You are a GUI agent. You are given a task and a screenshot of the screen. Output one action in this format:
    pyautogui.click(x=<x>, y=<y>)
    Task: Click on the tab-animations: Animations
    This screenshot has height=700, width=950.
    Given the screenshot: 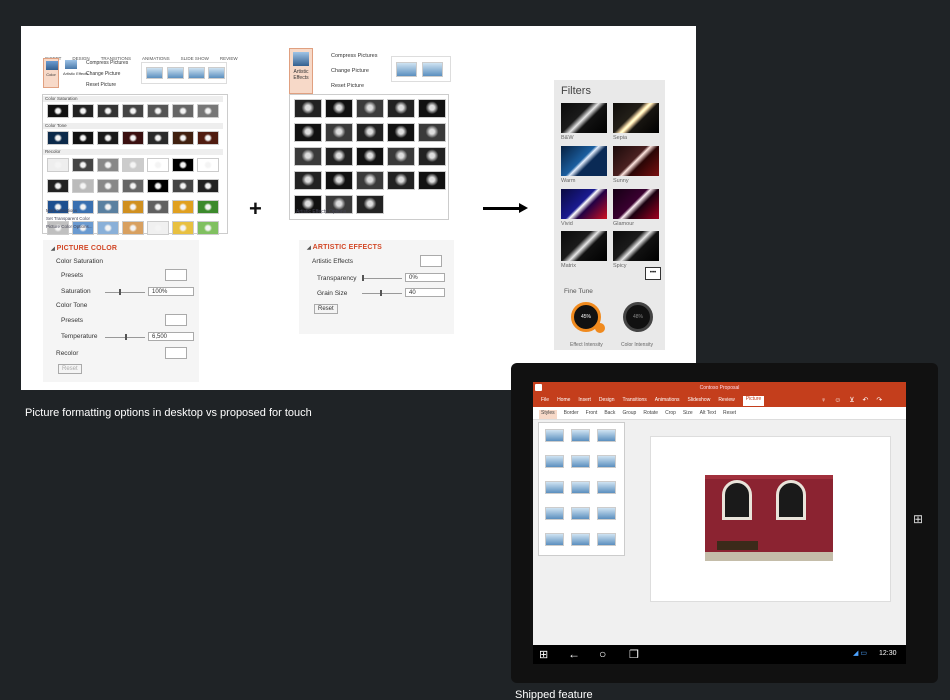 What is the action you would take?
    pyautogui.click(x=667, y=402)
    